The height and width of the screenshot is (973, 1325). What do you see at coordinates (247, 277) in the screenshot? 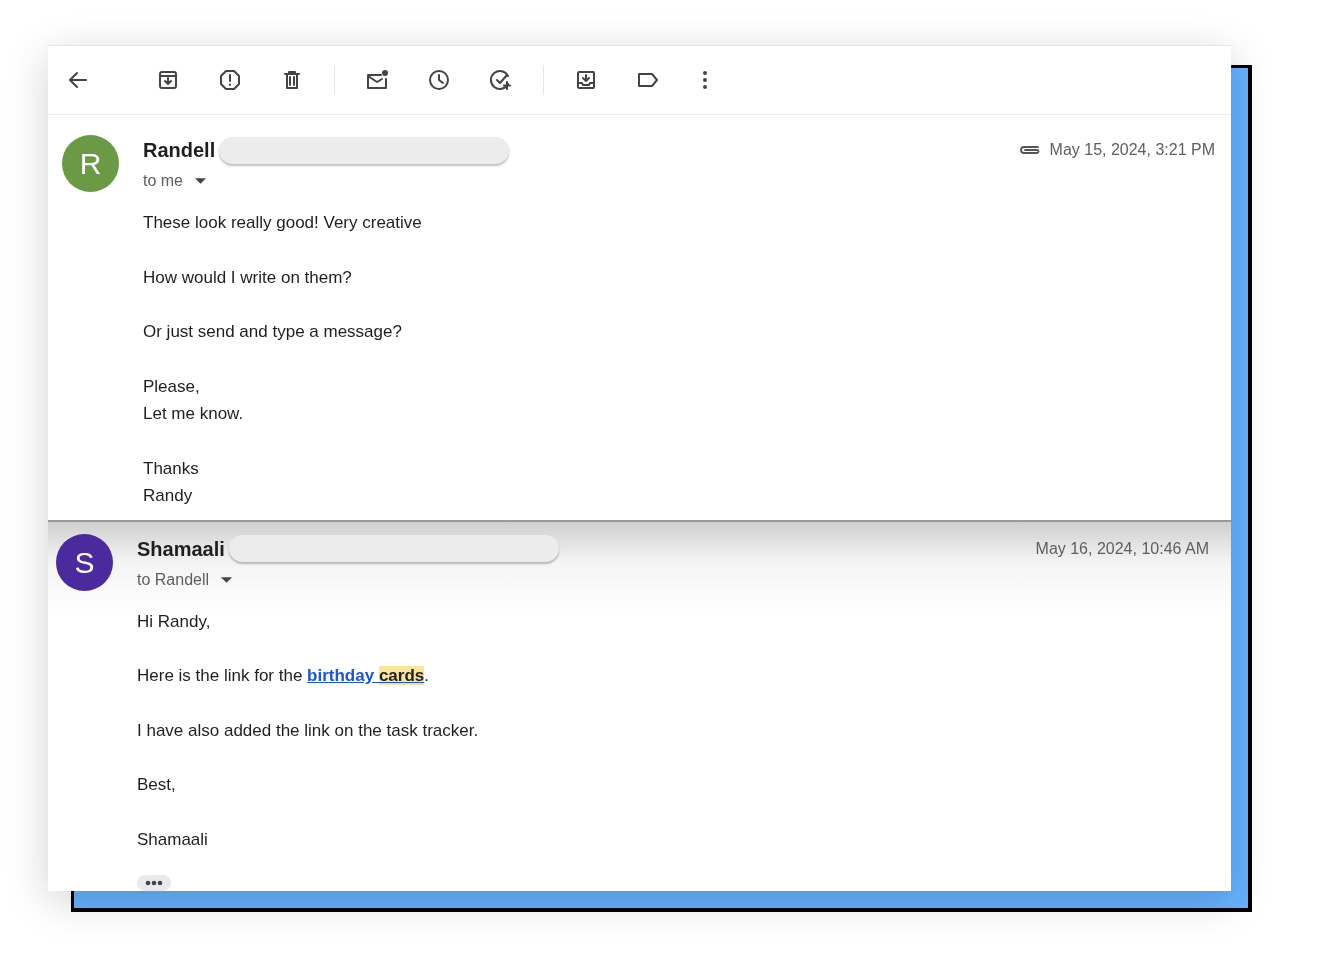
I see `message-line: How would I write on them?` at bounding box center [247, 277].